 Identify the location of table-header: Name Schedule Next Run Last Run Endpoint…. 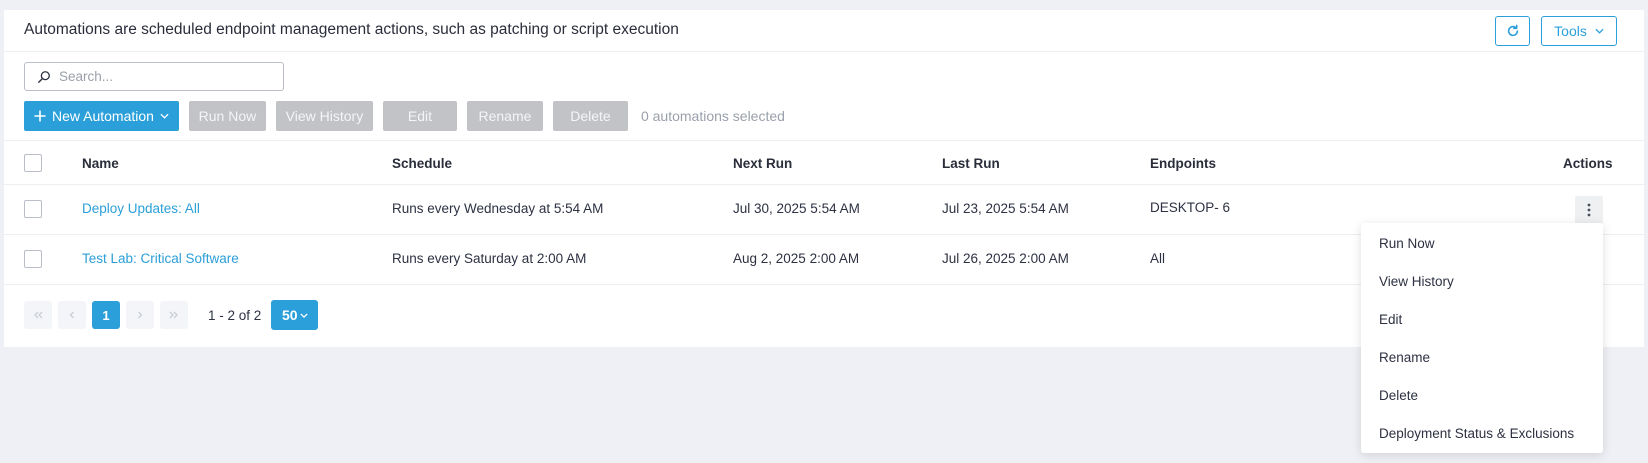
(824, 162).